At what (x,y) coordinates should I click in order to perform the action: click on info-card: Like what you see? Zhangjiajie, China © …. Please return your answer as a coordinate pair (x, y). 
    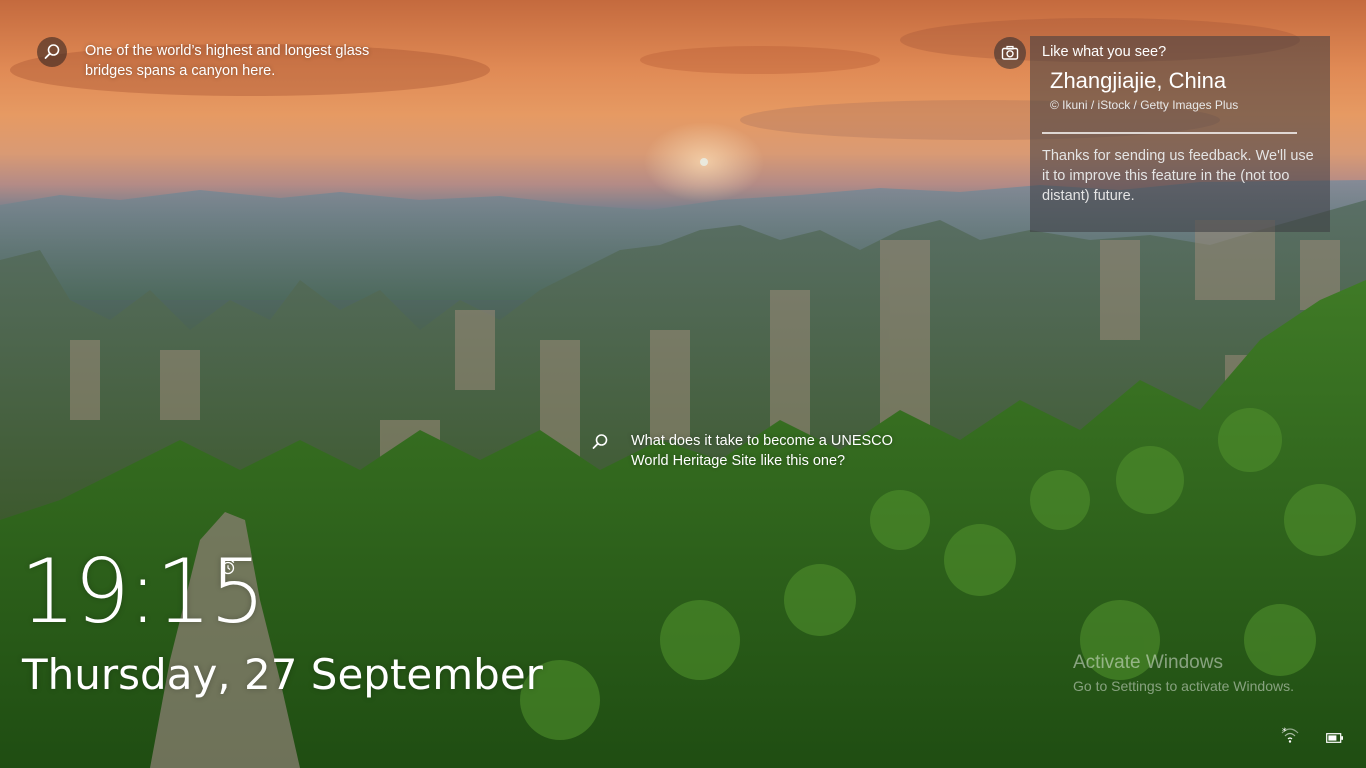
    Looking at the image, I should click on (1180, 134).